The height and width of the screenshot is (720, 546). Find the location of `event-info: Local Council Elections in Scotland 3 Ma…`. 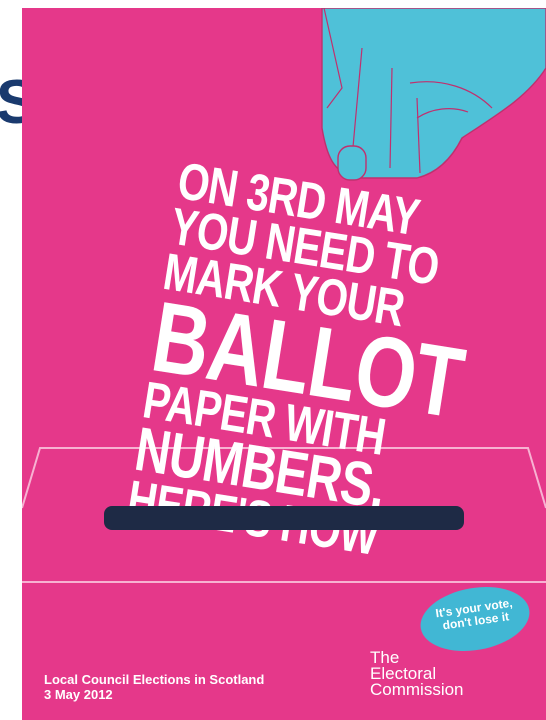

event-info: Local Council Elections in Scotland 3 Ma… is located at coordinates (154, 687).